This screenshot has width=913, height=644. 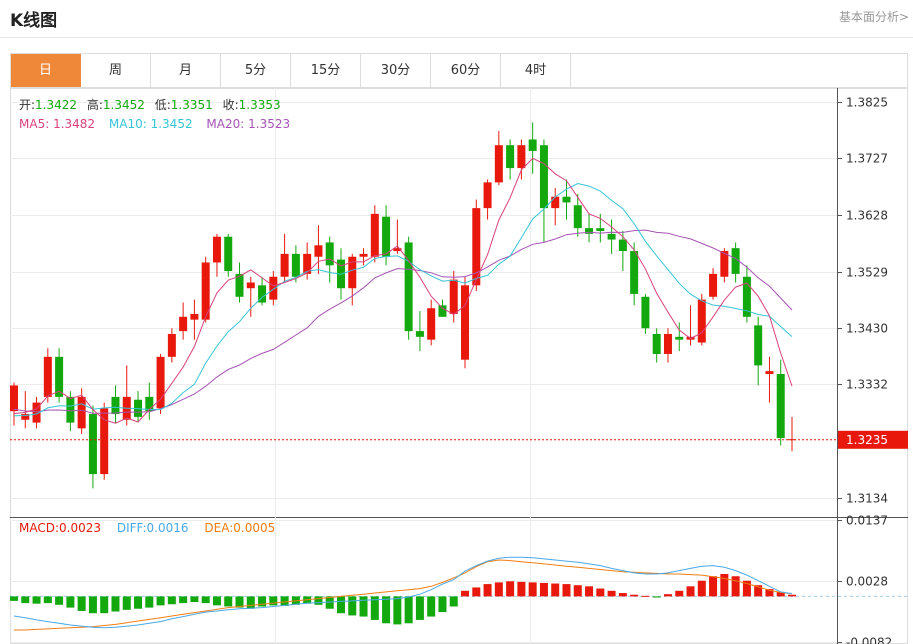 What do you see at coordinates (256, 70) in the screenshot?
I see `tab-5min: 5分` at bounding box center [256, 70].